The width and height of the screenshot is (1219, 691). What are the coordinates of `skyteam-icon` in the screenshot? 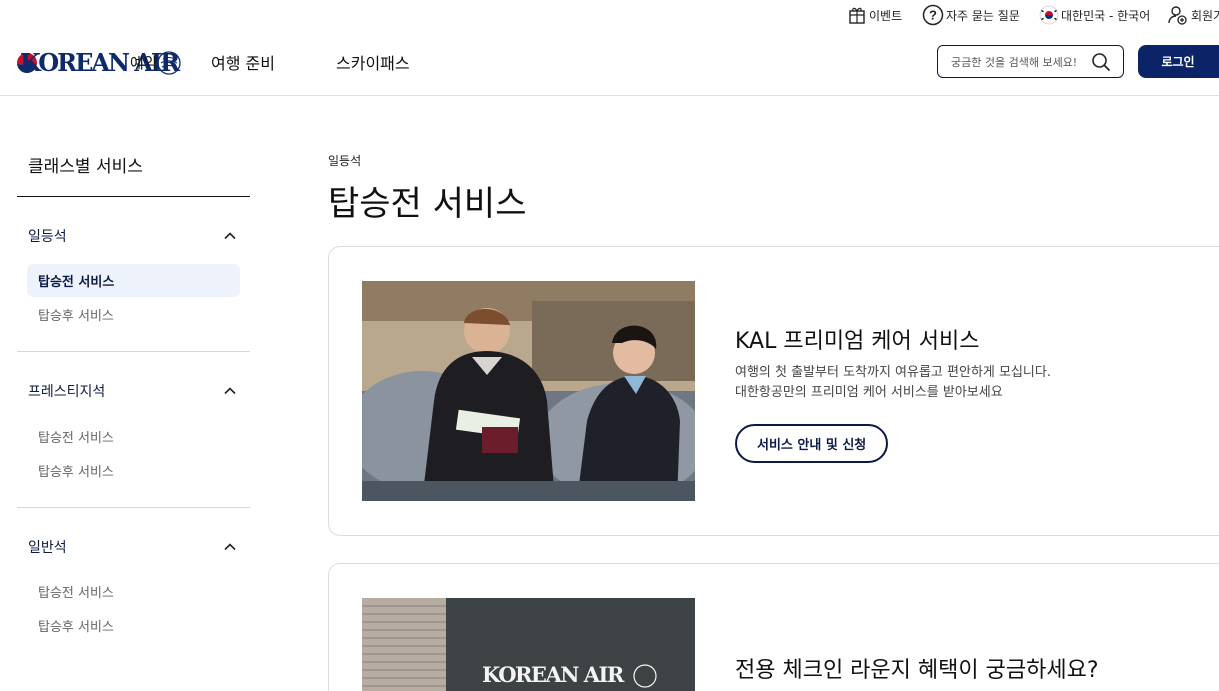 It's located at (169, 63).